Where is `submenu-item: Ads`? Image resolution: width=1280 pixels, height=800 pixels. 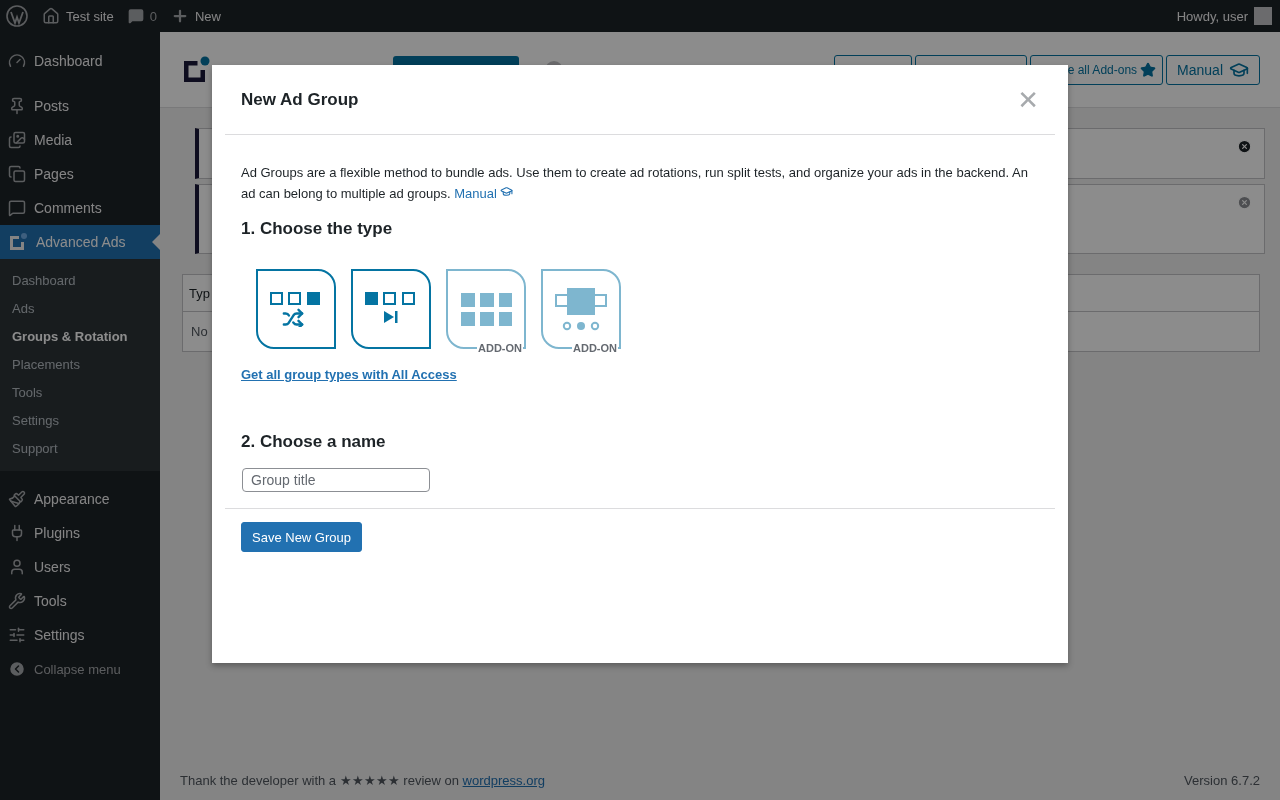 submenu-item: Ads is located at coordinates (80, 308).